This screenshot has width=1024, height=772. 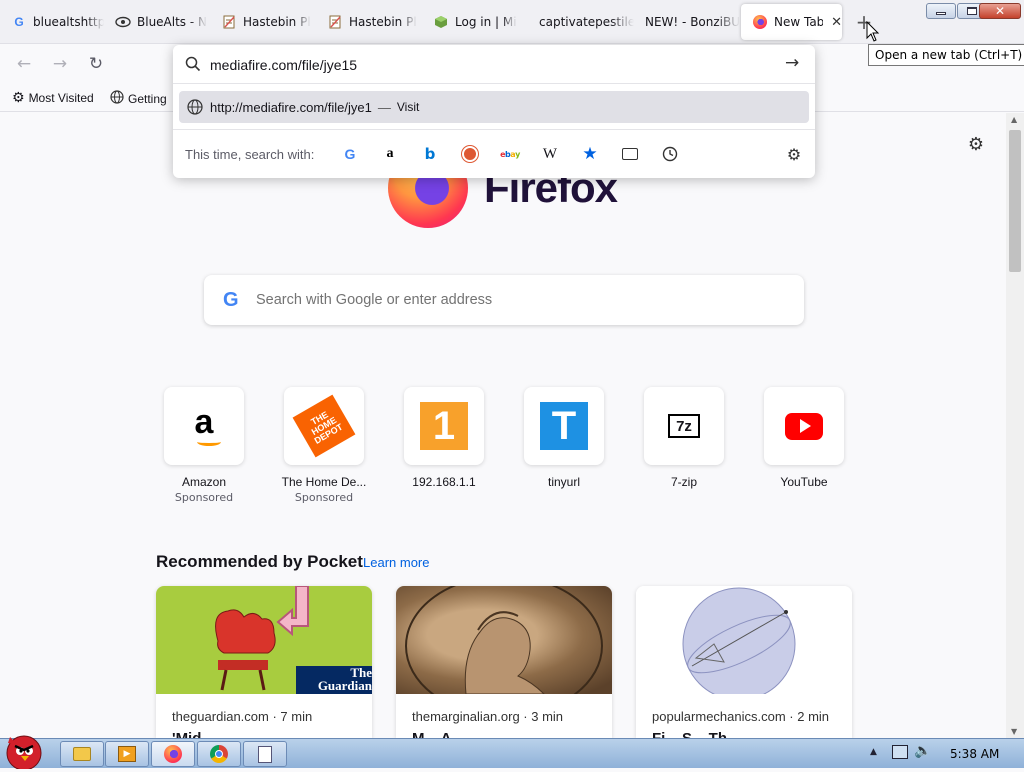 What do you see at coordinates (581, 22) in the screenshot?
I see `tab-captivate: captivatepestile` at bounding box center [581, 22].